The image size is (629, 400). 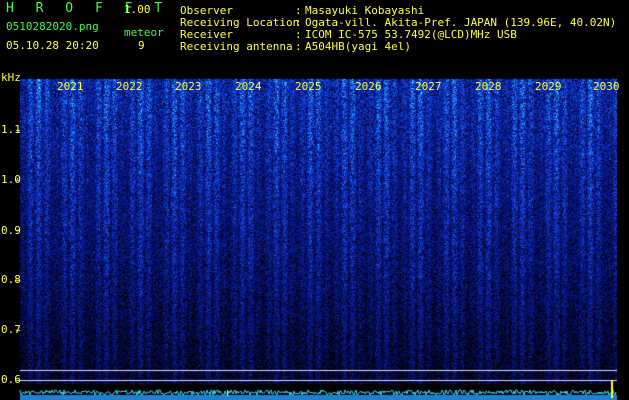 I want to click on y-tick-1.0: 1.0, so click(x=11, y=179).